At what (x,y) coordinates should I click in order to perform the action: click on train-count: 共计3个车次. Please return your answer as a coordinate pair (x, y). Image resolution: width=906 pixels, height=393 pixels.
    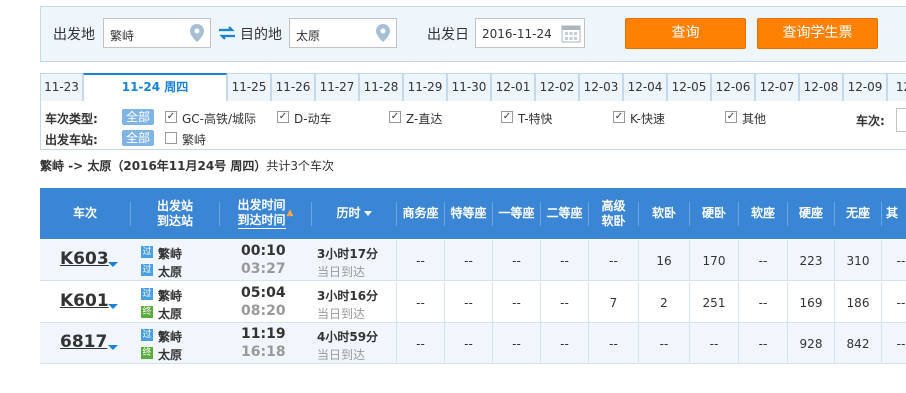
    Looking at the image, I should click on (300, 166).